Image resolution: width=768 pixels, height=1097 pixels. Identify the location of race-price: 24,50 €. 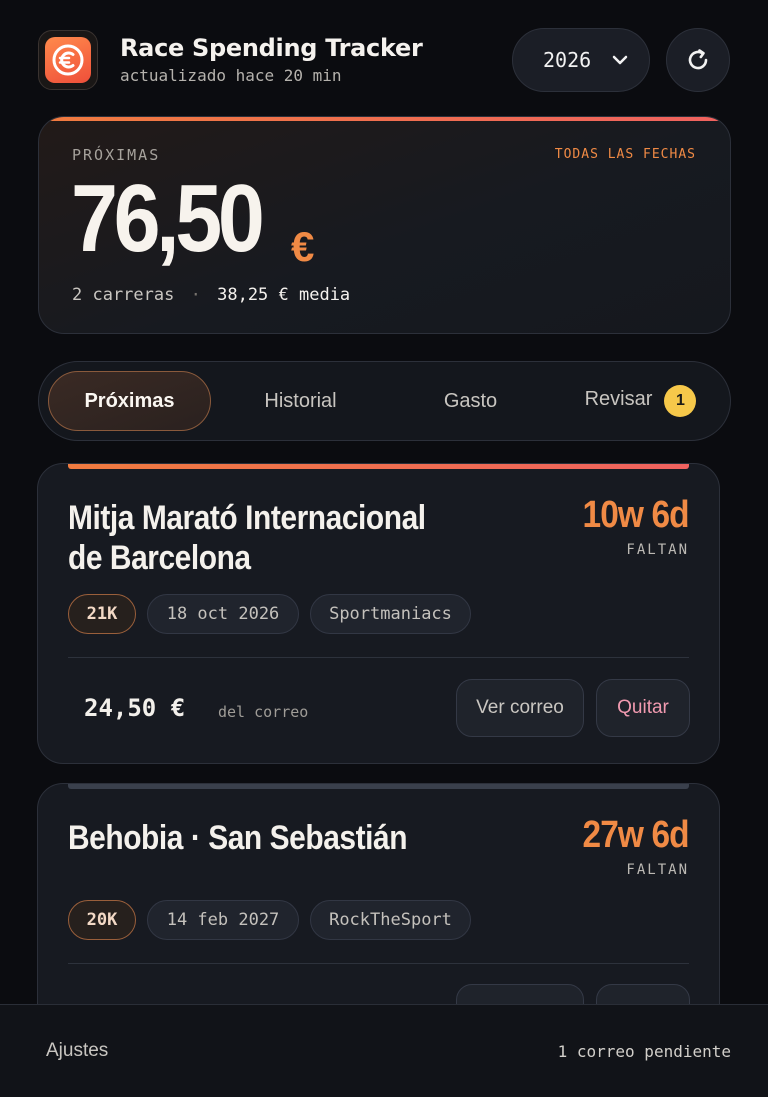
(135, 708).